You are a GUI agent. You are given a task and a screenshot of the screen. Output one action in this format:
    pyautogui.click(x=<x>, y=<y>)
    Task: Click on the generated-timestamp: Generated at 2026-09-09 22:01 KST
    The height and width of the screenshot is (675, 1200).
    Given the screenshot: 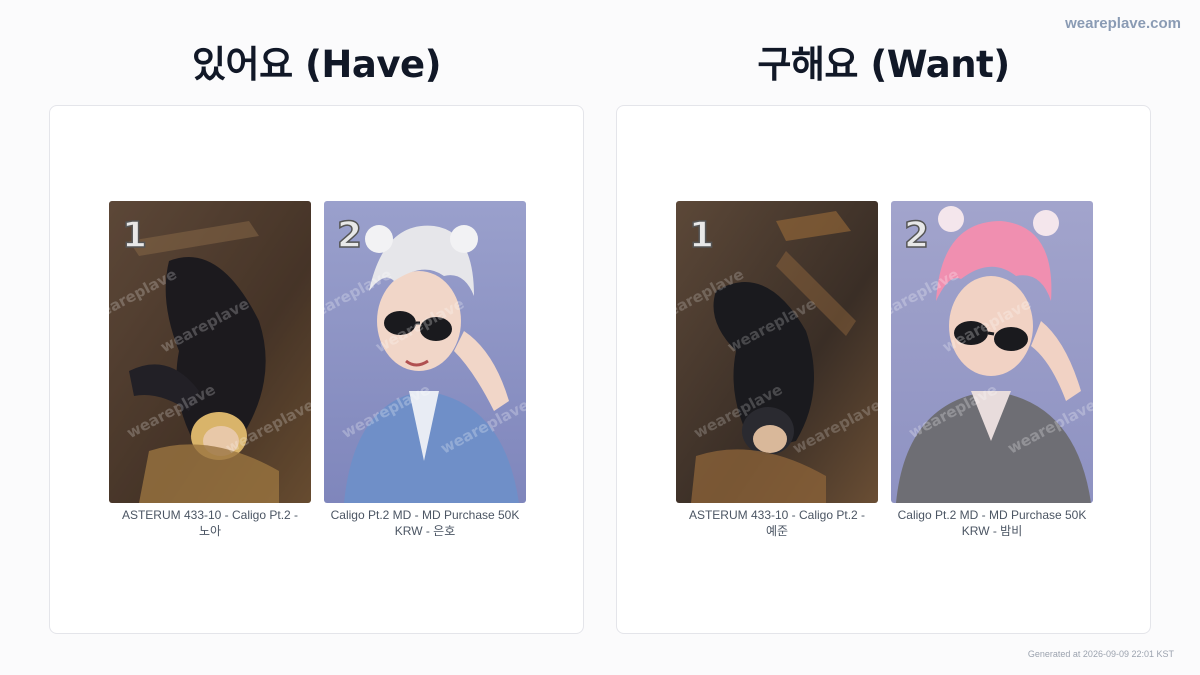 What is the action you would take?
    pyautogui.click(x=1100, y=654)
    